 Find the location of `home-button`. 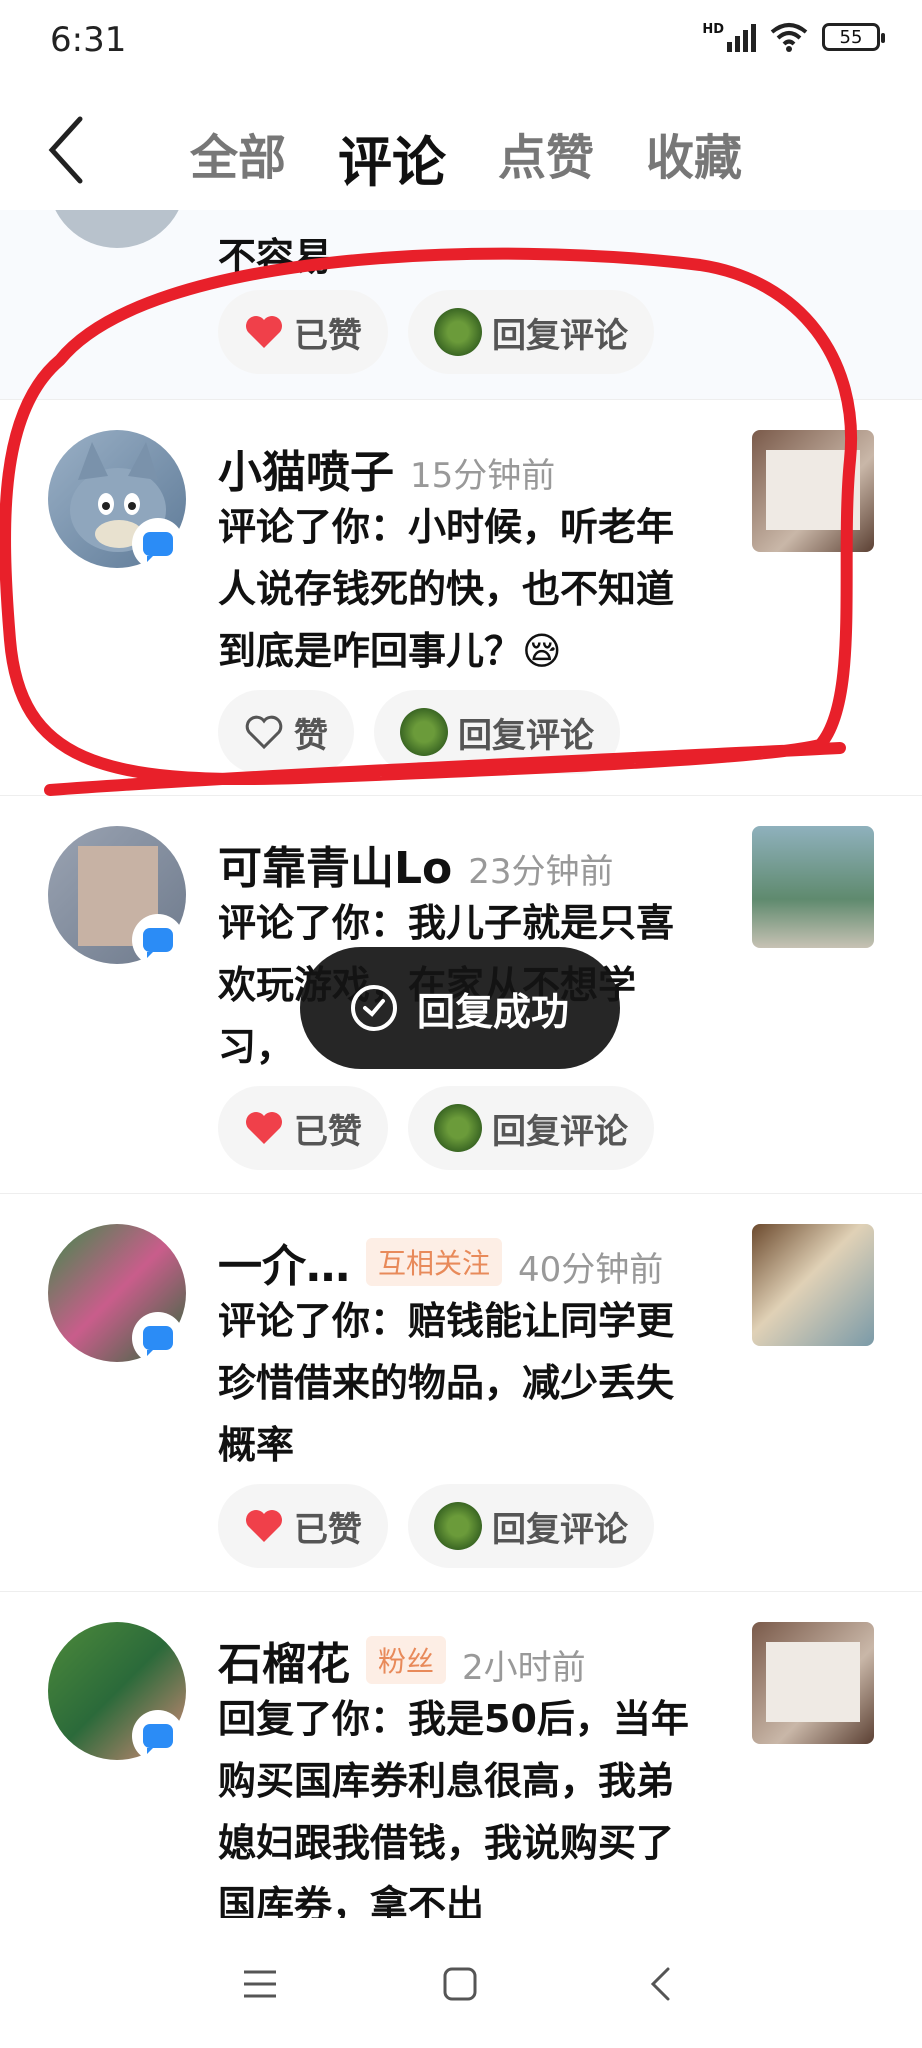

home-button is located at coordinates (460, 1984).